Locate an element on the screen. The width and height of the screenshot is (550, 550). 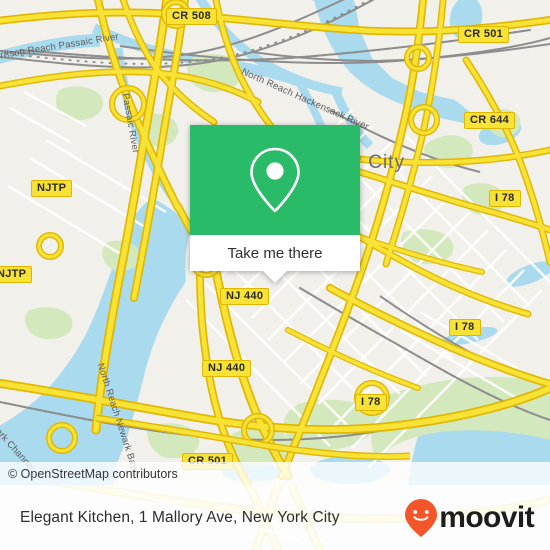
moovit-smiley-pin-icon is located at coordinates (421, 517).